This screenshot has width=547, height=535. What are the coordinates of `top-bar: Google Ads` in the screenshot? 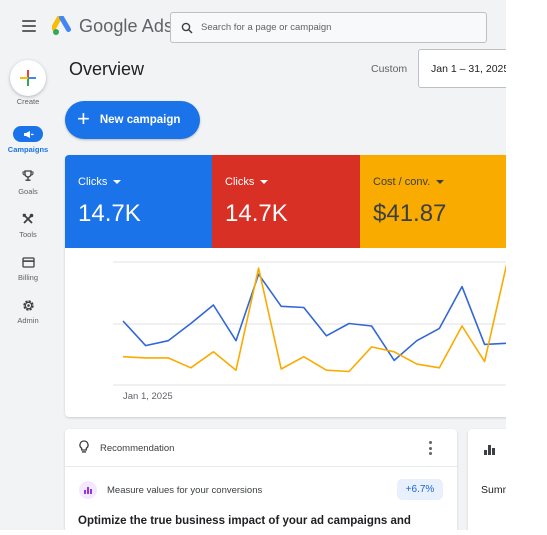 It's located at (253, 27).